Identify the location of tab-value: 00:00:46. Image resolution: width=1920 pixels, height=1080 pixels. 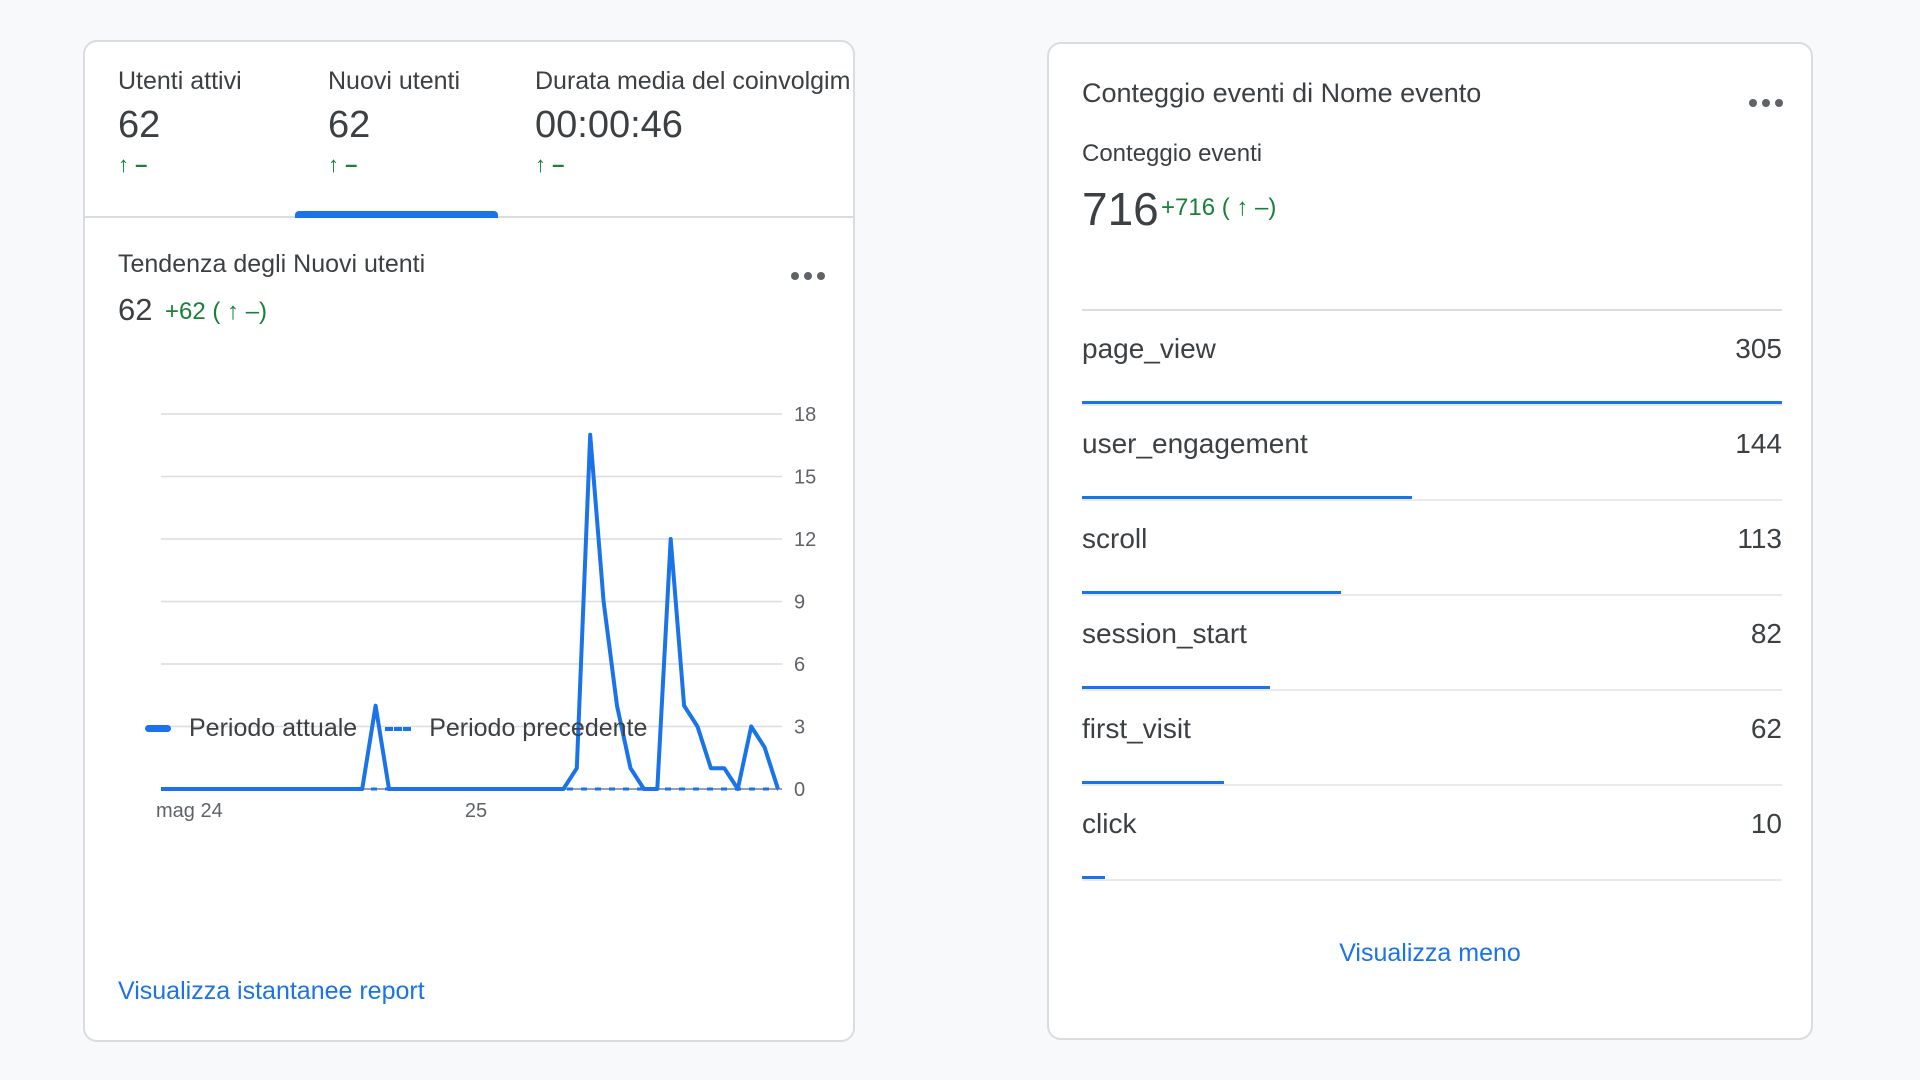
(609, 125).